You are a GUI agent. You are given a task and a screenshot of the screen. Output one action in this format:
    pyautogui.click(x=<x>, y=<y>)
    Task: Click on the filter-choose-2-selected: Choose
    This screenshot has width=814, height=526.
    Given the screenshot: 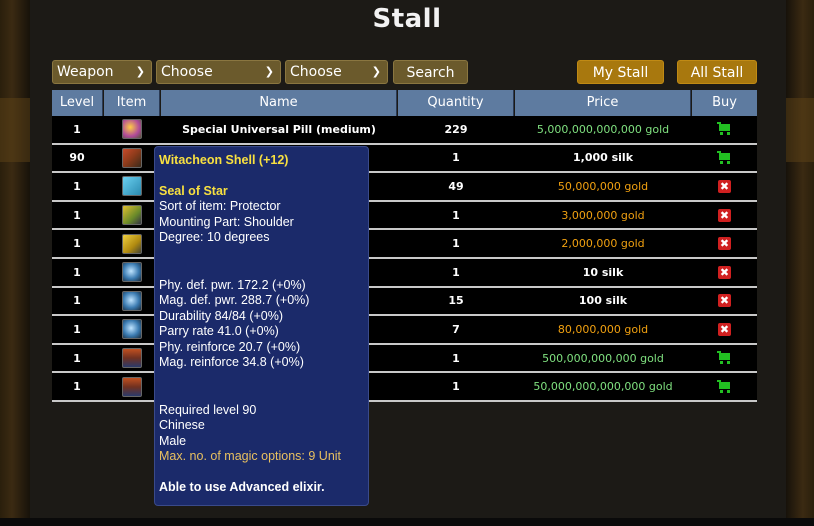 What is the action you would take?
    pyautogui.click(x=316, y=72)
    